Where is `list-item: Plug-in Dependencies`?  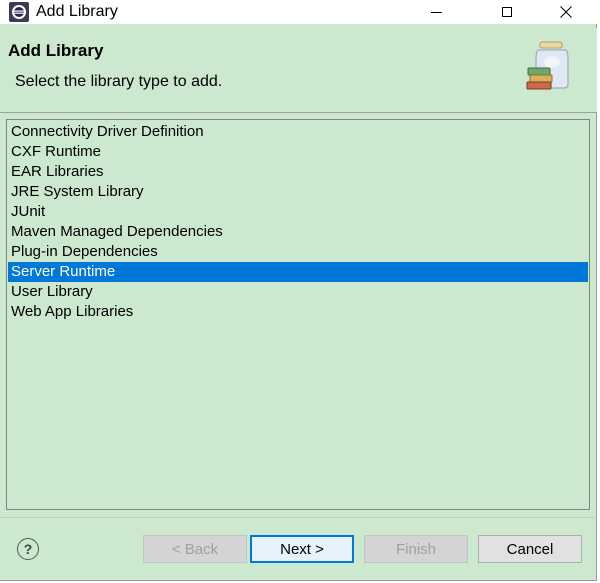
list-item: Plug-in Dependencies is located at coordinates (298, 252).